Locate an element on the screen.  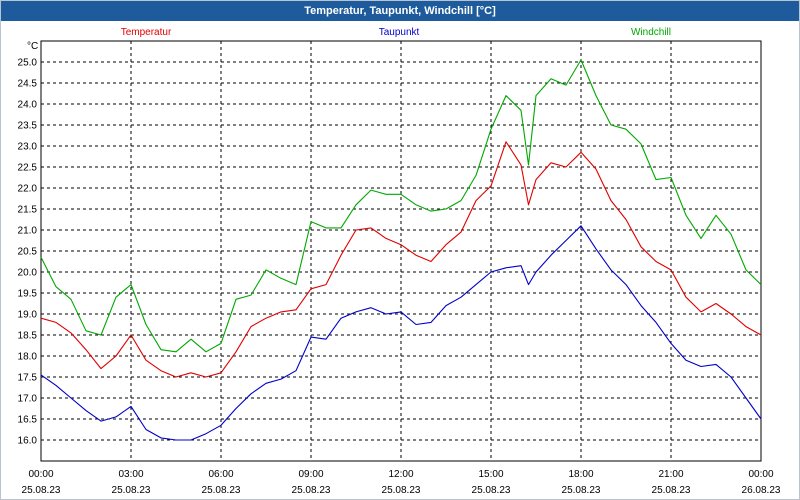
y-tick-label: 20.5 is located at coordinates (28, 252).